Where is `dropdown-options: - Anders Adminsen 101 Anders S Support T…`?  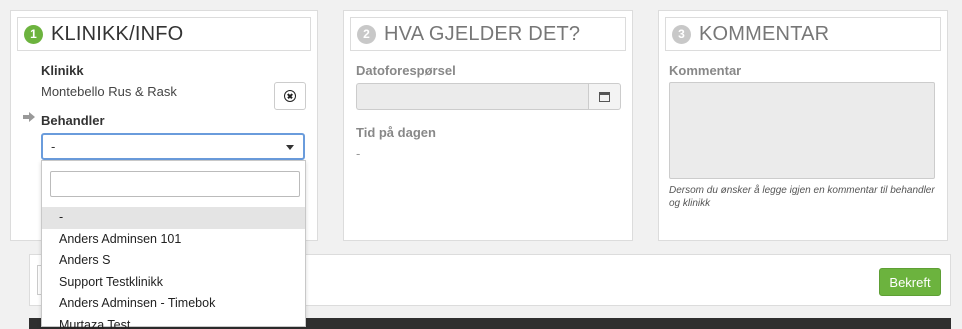
dropdown-options: - Anders Adminsen 101 Anders S Support T… is located at coordinates (173, 268).